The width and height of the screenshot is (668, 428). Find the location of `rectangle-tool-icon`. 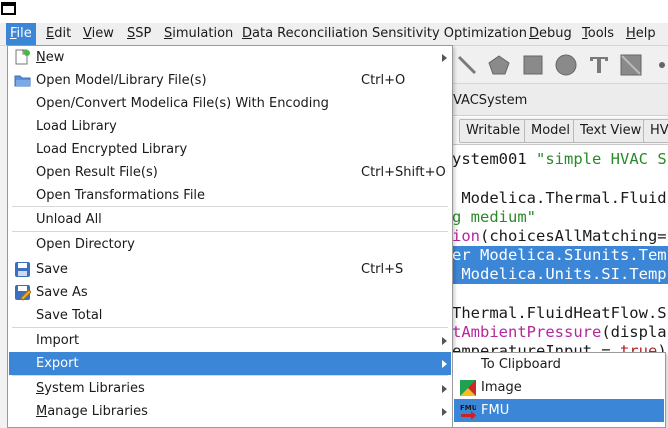

rectangle-tool-icon is located at coordinates (533, 65).